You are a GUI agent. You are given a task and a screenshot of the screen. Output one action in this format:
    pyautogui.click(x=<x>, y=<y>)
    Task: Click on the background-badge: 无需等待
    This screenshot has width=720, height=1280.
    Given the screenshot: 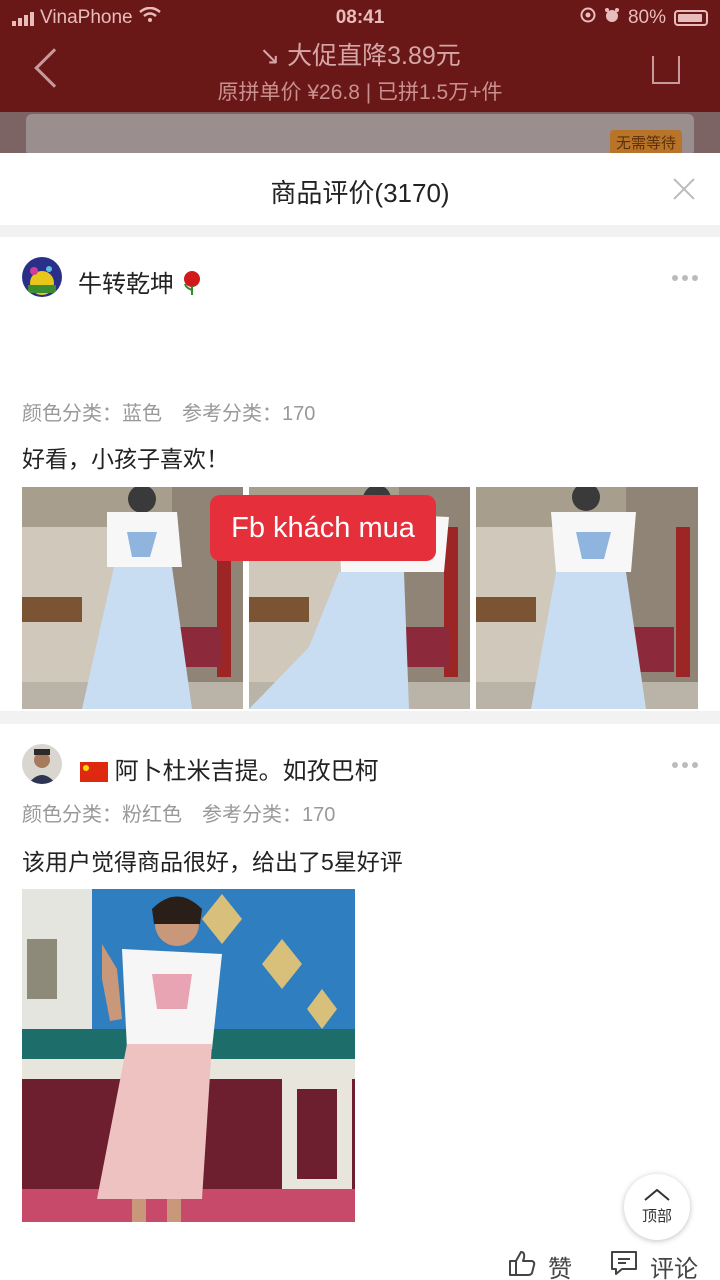 What is the action you would take?
    pyautogui.click(x=645, y=142)
    